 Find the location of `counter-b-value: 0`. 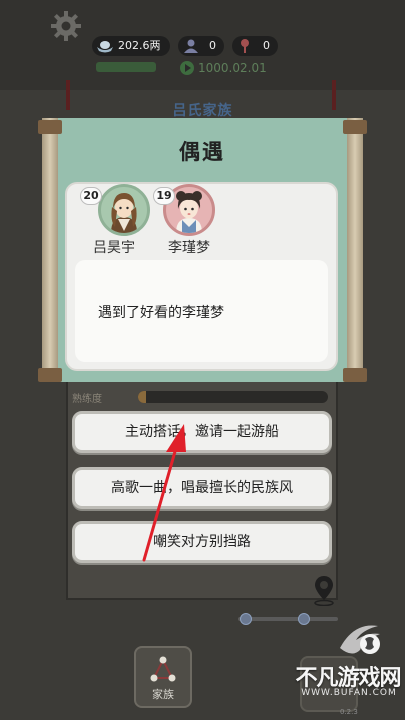

counter-b-value: 0 is located at coordinates (266, 45).